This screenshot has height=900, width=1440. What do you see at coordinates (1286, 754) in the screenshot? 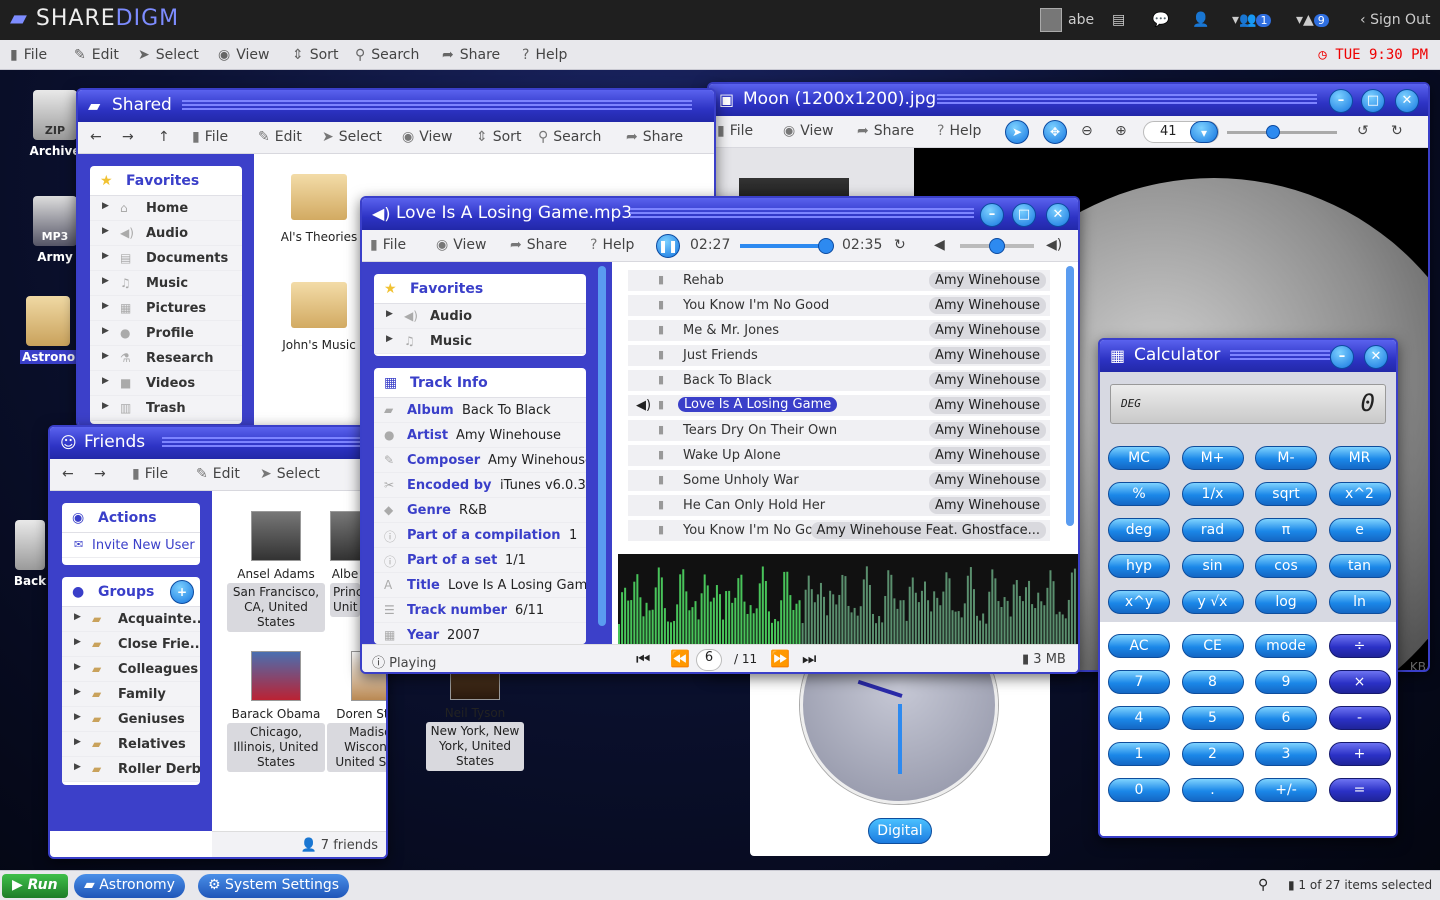
I see `key-num-3-2: 3` at bounding box center [1286, 754].